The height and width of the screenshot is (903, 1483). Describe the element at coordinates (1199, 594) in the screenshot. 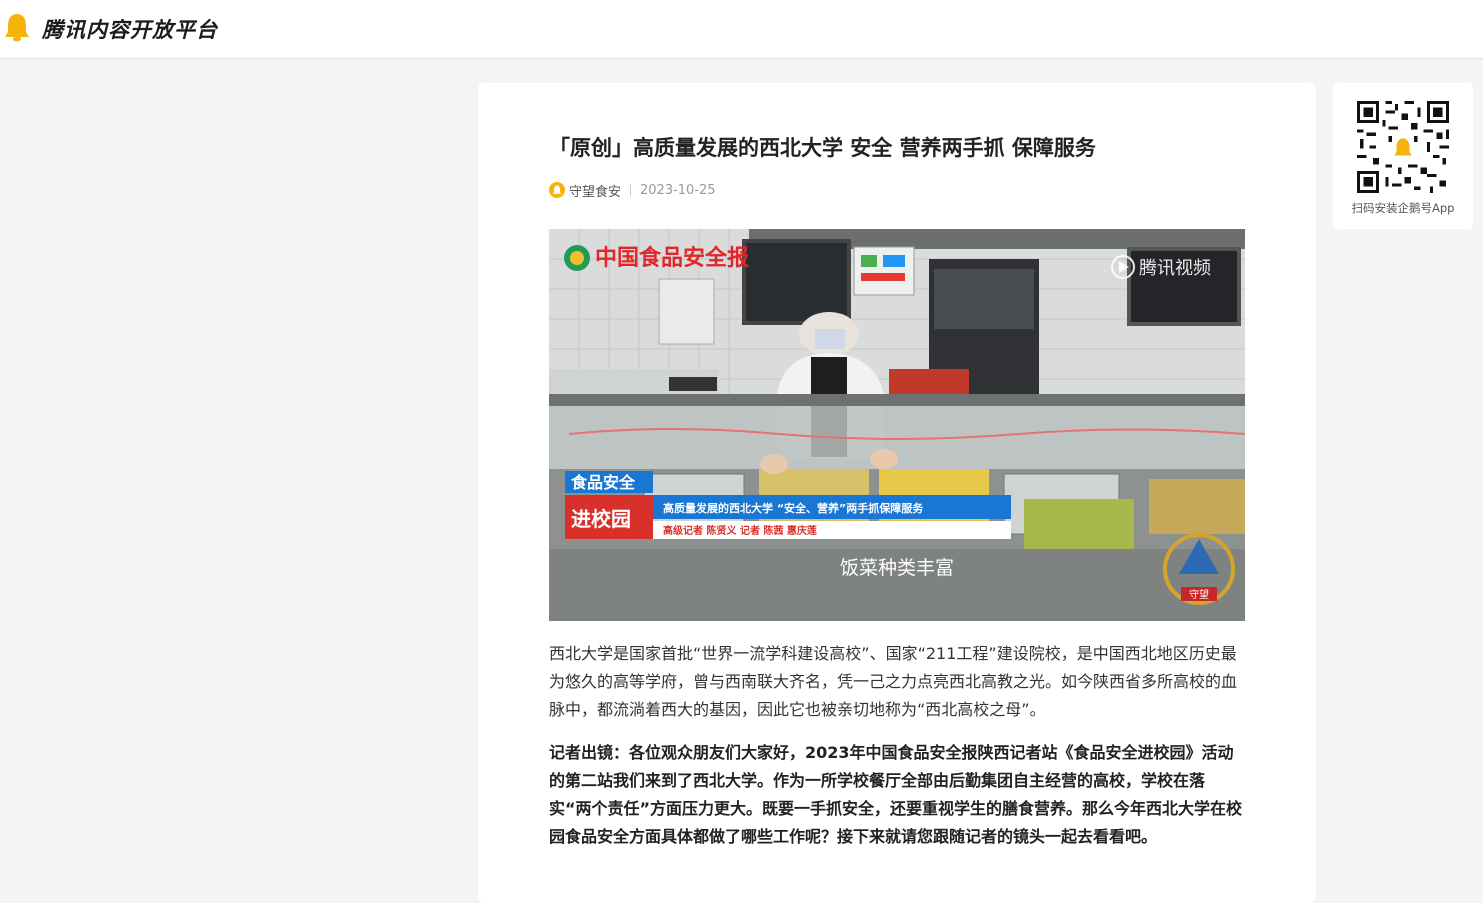

I see `emblem-text: 守望` at that location.